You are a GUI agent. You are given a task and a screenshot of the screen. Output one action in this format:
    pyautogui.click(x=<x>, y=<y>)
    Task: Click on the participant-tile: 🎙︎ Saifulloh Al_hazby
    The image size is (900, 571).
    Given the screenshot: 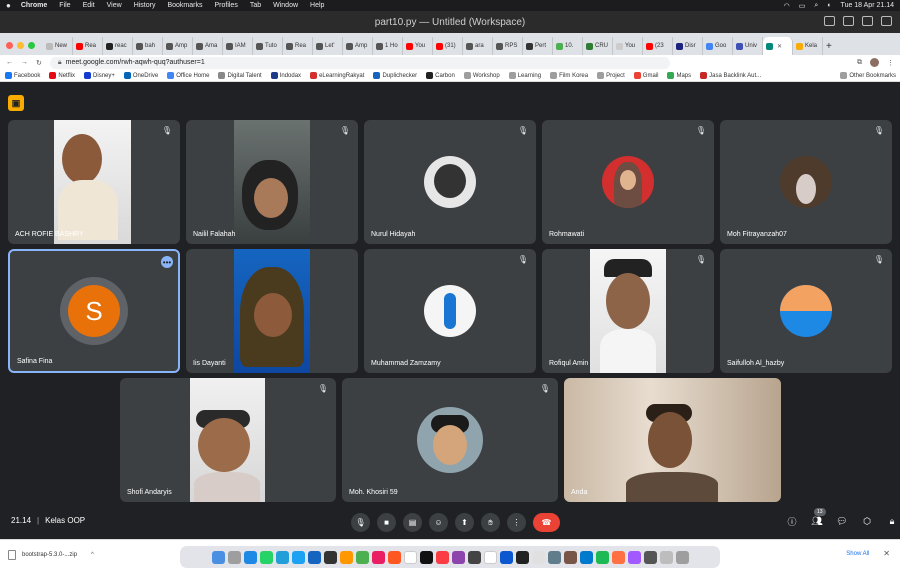 What is the action you would take?
    pyautogui.click(x=806, y=311)
    